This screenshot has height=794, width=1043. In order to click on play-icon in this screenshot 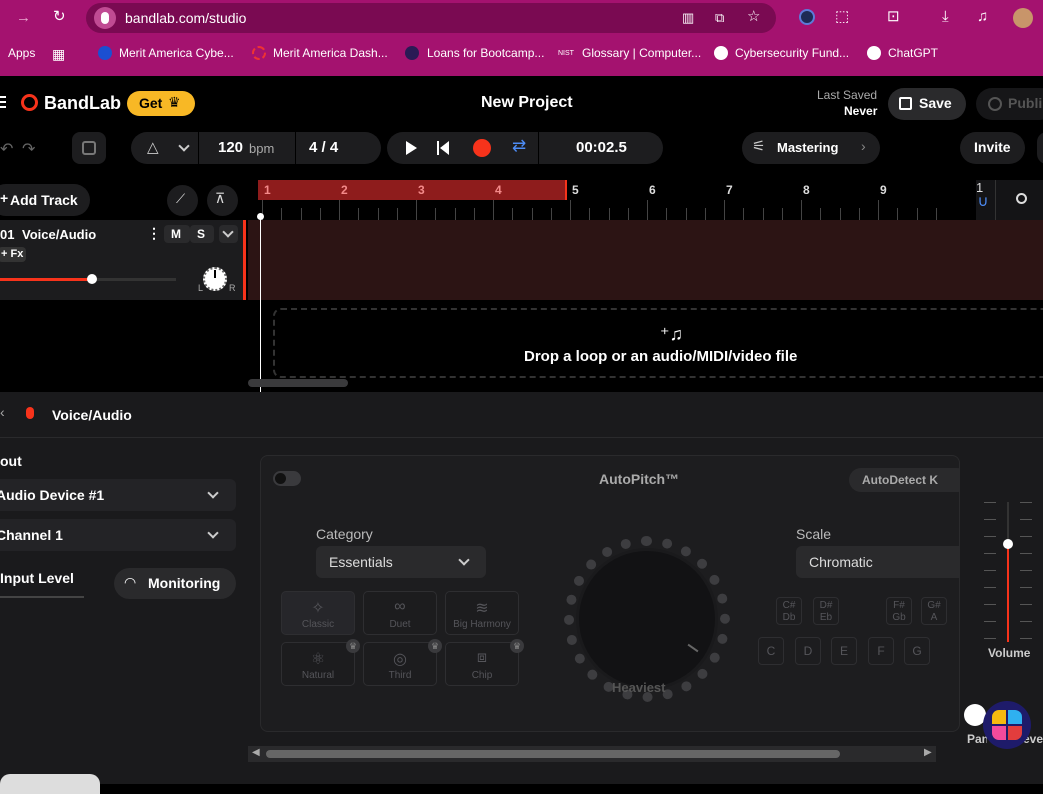, I will do `click(411, 148)`.